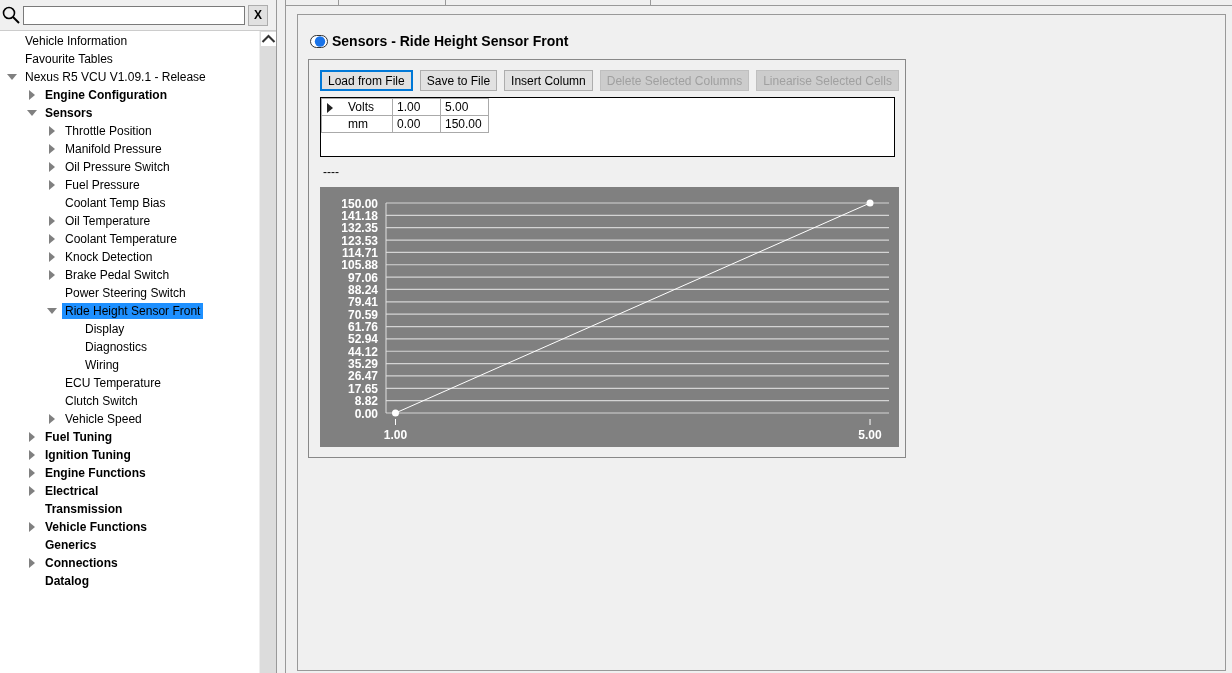 Image resolution: width=1232 pixels, height=673 pixels. Describe the element at coordinates (319, 41) in the screenshot. I see `toggle-icon` at that location.